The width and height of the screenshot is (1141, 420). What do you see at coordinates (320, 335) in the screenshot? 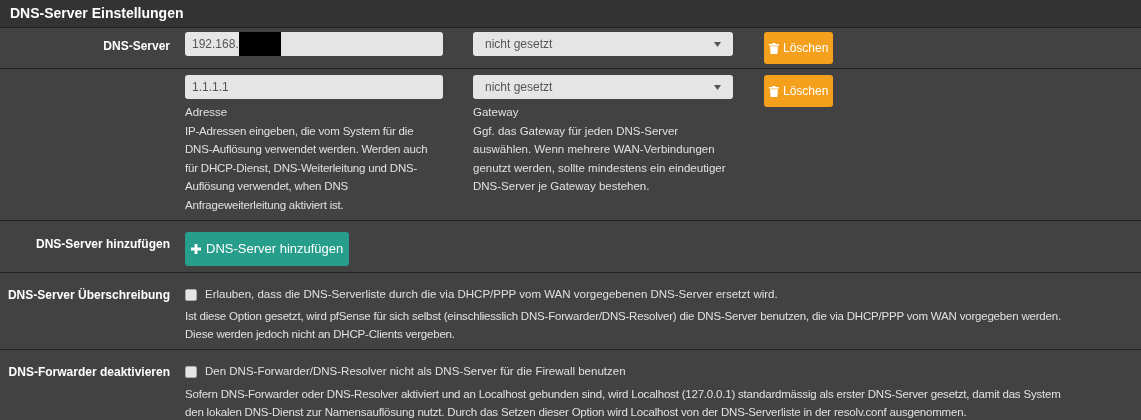
I see `help-text: Diese werden jedoch nicht an DHCP-Clients vergeben.` at bounding box center [320, 335].